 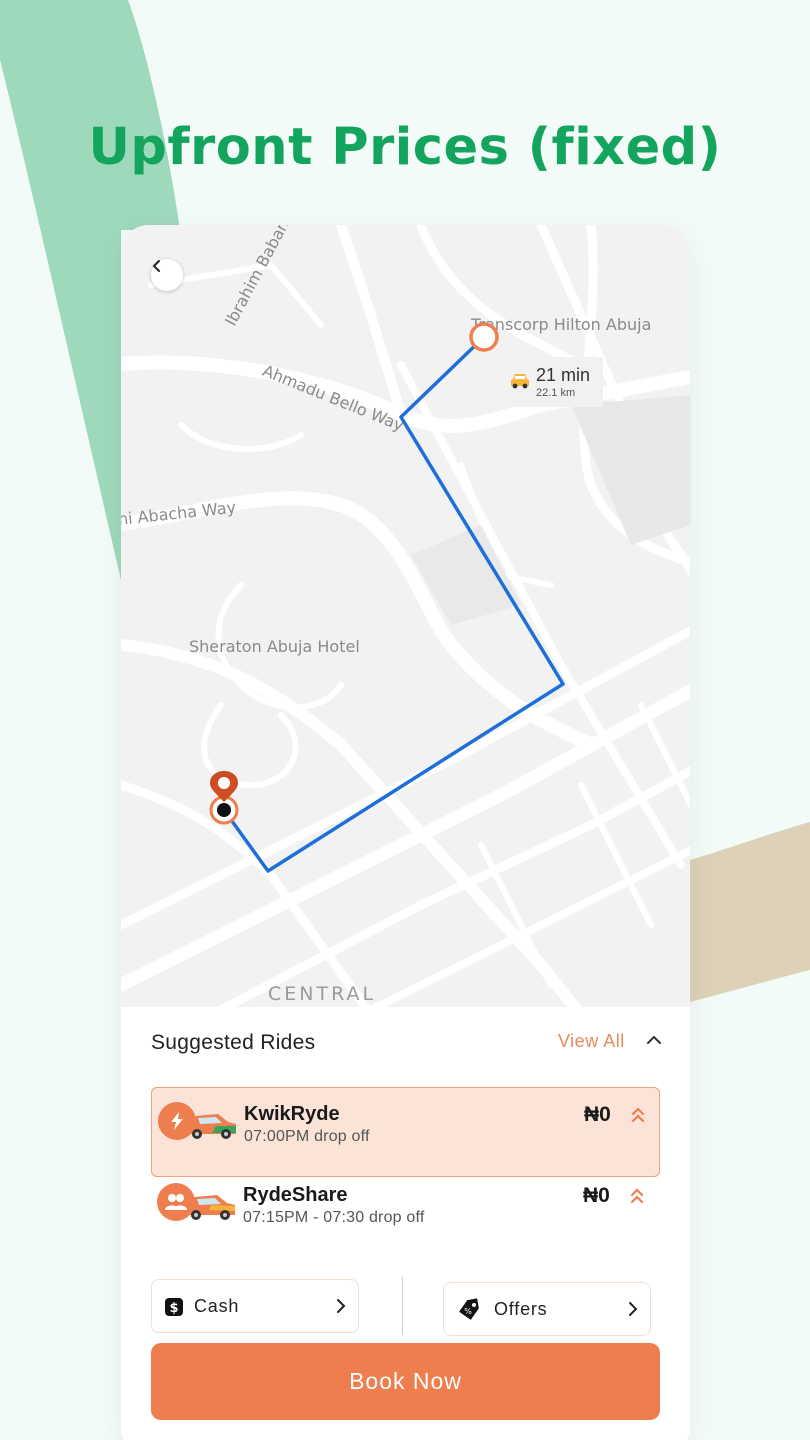 What do you see at coordinates (274, 646) in the screenshot?
I see `map-label-sheraton: Sheraton Abuja Hotel` at bounding box center [274, 646].